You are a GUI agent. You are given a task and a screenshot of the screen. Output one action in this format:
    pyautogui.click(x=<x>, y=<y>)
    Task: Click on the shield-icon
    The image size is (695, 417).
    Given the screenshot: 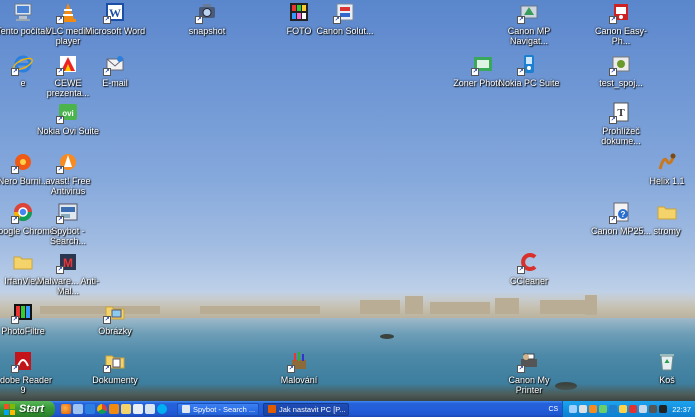 What is the action you would take?
    pyautogui.click(x=633, y=409)
    